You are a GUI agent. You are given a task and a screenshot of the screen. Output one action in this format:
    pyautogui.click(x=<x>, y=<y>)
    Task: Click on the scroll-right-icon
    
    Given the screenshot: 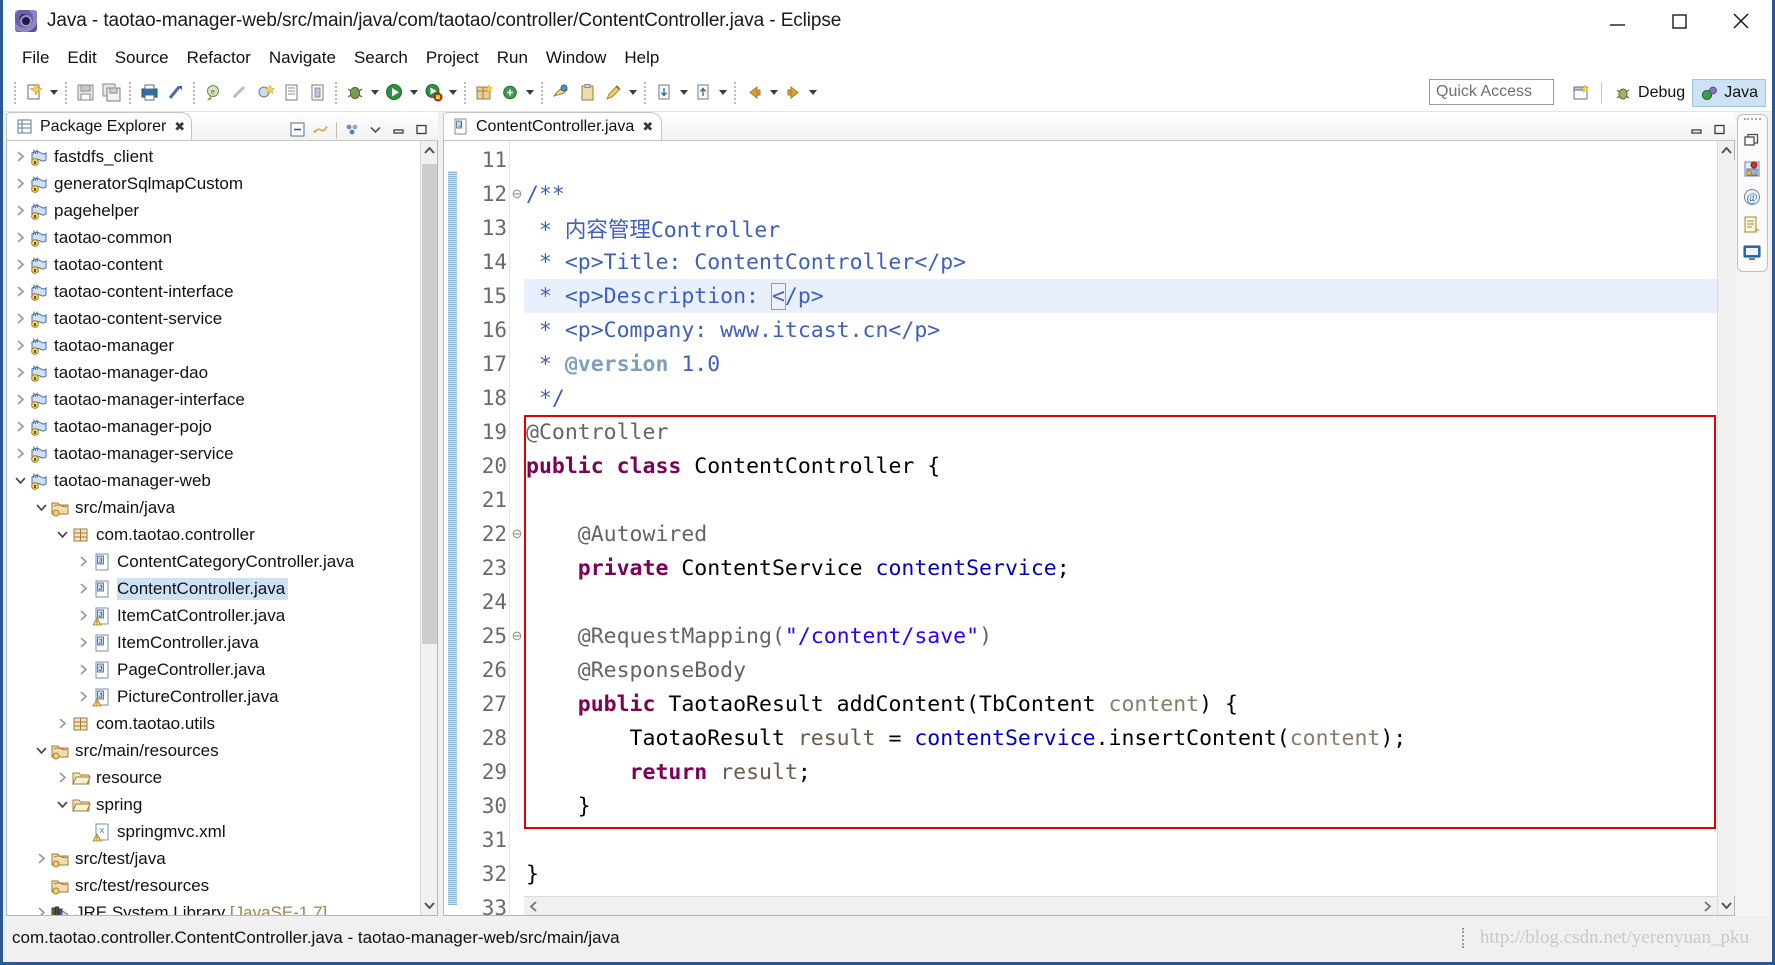 What is the action you would take?
    pyautogui.click(x=1707, y=906)
    